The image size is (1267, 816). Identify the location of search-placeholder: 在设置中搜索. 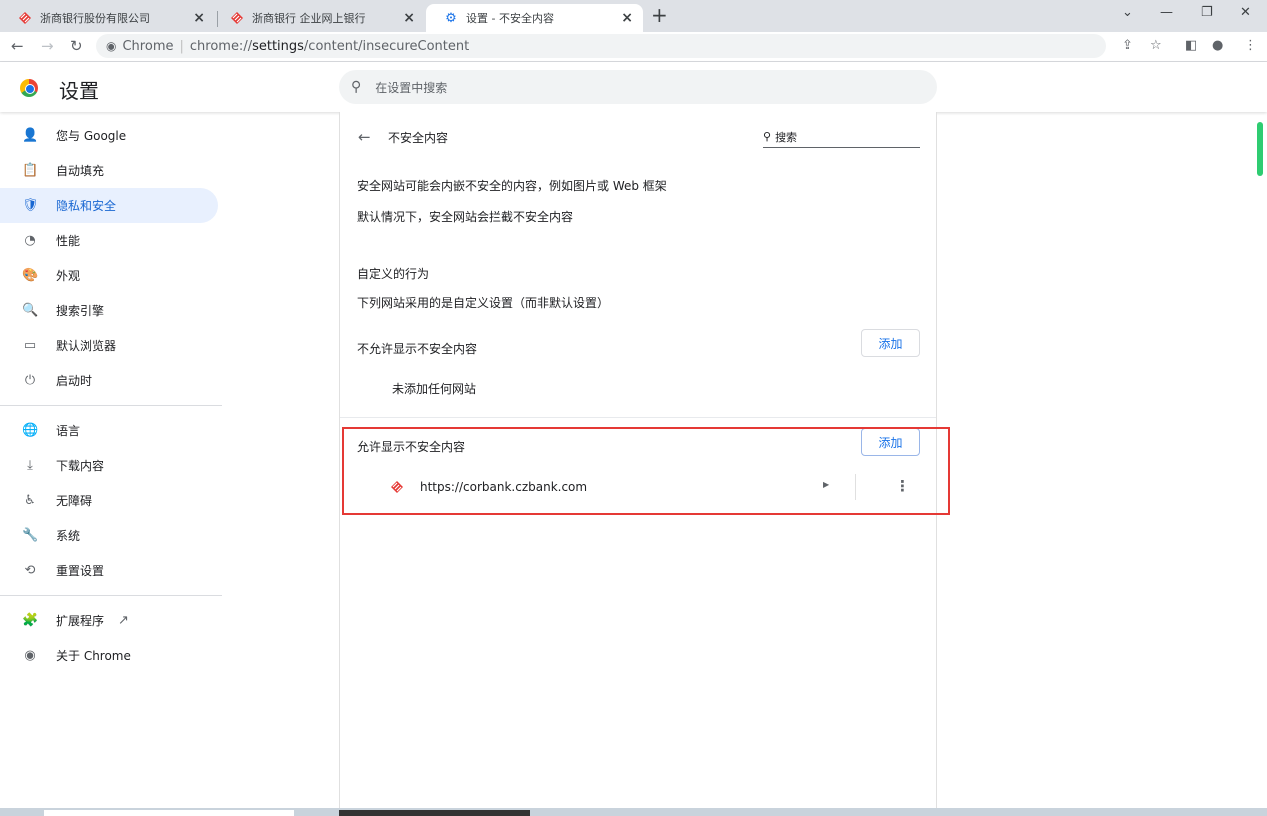
(411, 87).